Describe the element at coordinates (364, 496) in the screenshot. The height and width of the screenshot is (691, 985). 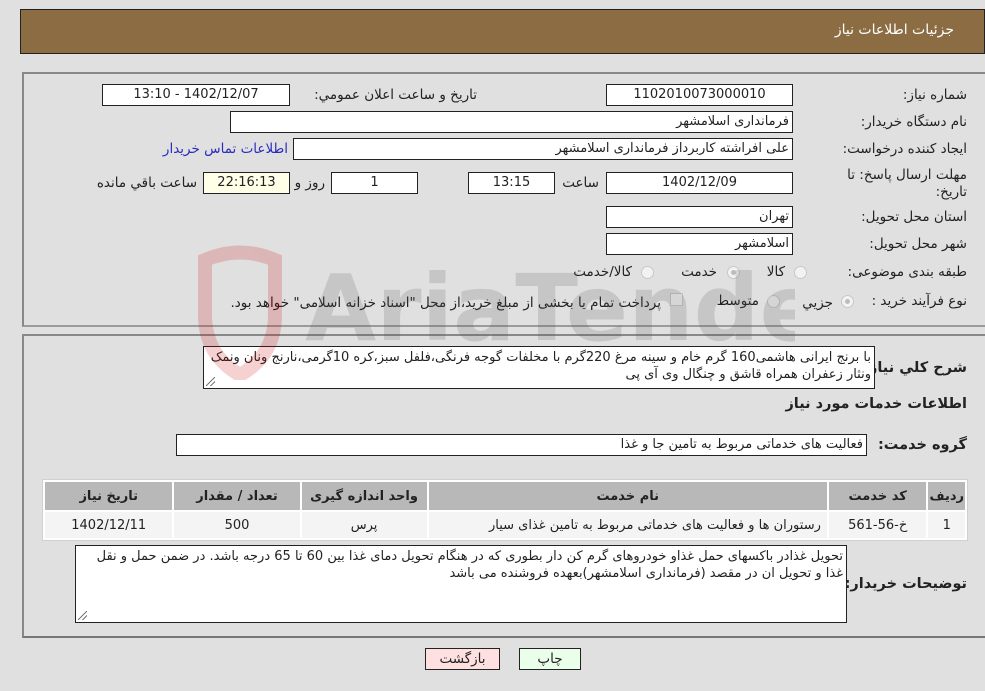
I see `col-unit: واحد اندازه گیری` at that location.